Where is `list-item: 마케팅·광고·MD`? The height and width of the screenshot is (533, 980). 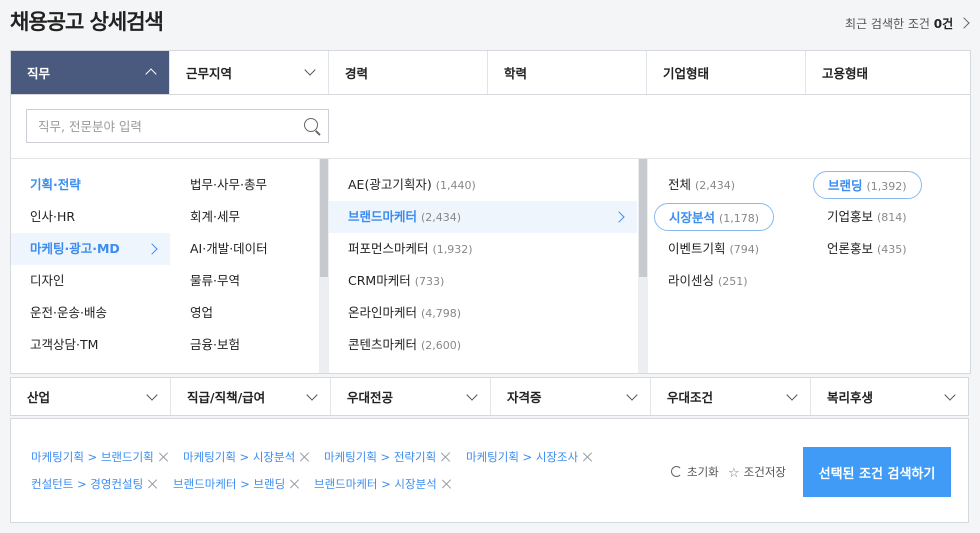 list-item: 마케팅·광고·MD is located at coordinates (90, 249).